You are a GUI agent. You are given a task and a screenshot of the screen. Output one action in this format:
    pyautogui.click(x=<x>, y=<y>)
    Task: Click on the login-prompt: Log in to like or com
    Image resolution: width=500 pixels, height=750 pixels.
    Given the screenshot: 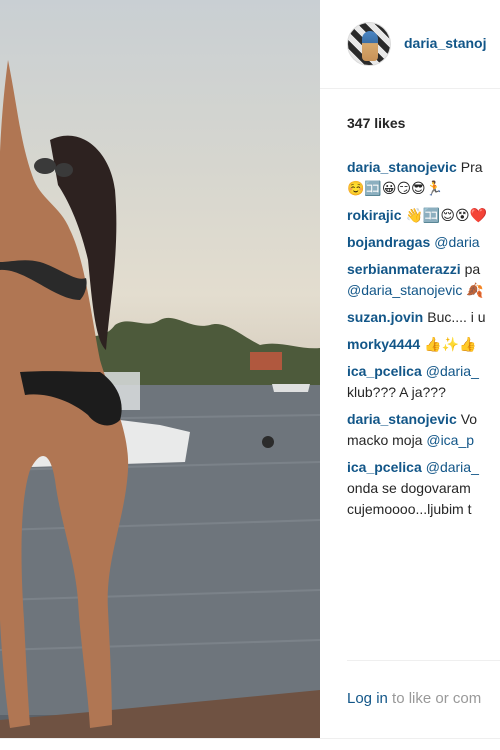 What is the action you would take?
    pyautogui.click(x=414, y=698)
    